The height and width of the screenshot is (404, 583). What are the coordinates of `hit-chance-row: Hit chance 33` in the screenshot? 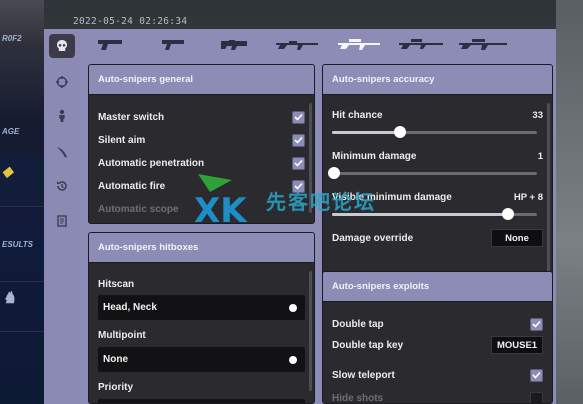 It's located at (437, 115).